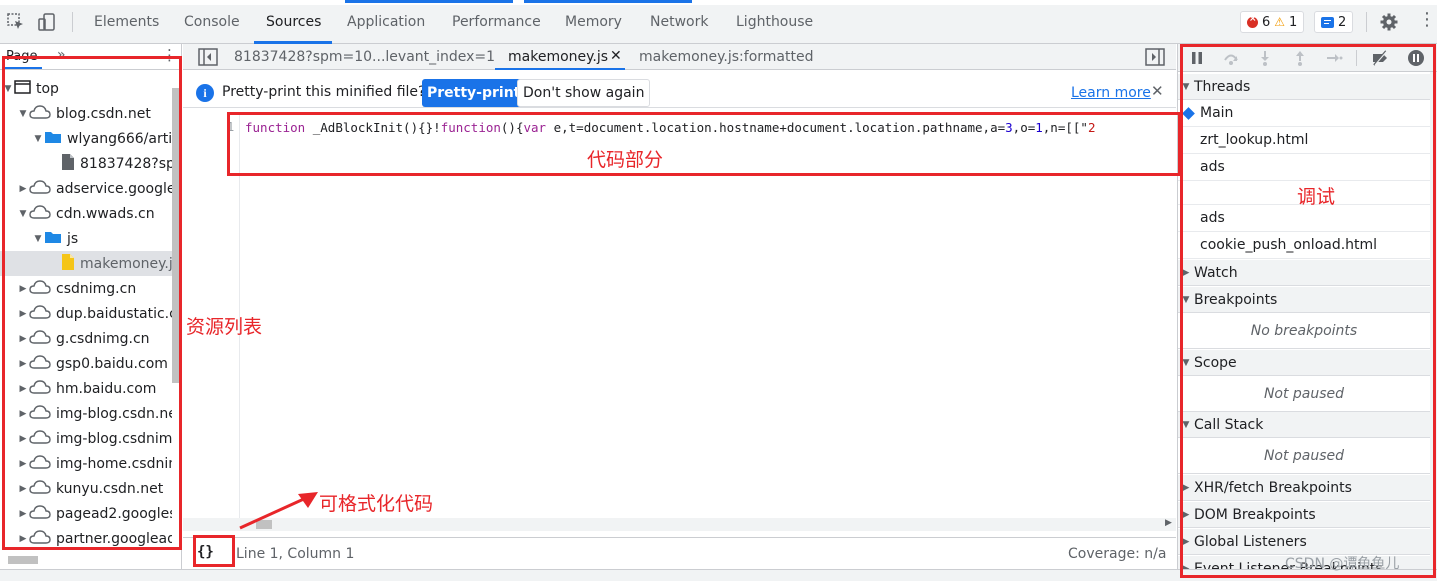 Image resolution: width=1437 pixels, height=581 pixels. Describe the element at coordinates (558, 57) in the screenshot. I see `editor-tab-makemoney: makemoney.js` at that location.